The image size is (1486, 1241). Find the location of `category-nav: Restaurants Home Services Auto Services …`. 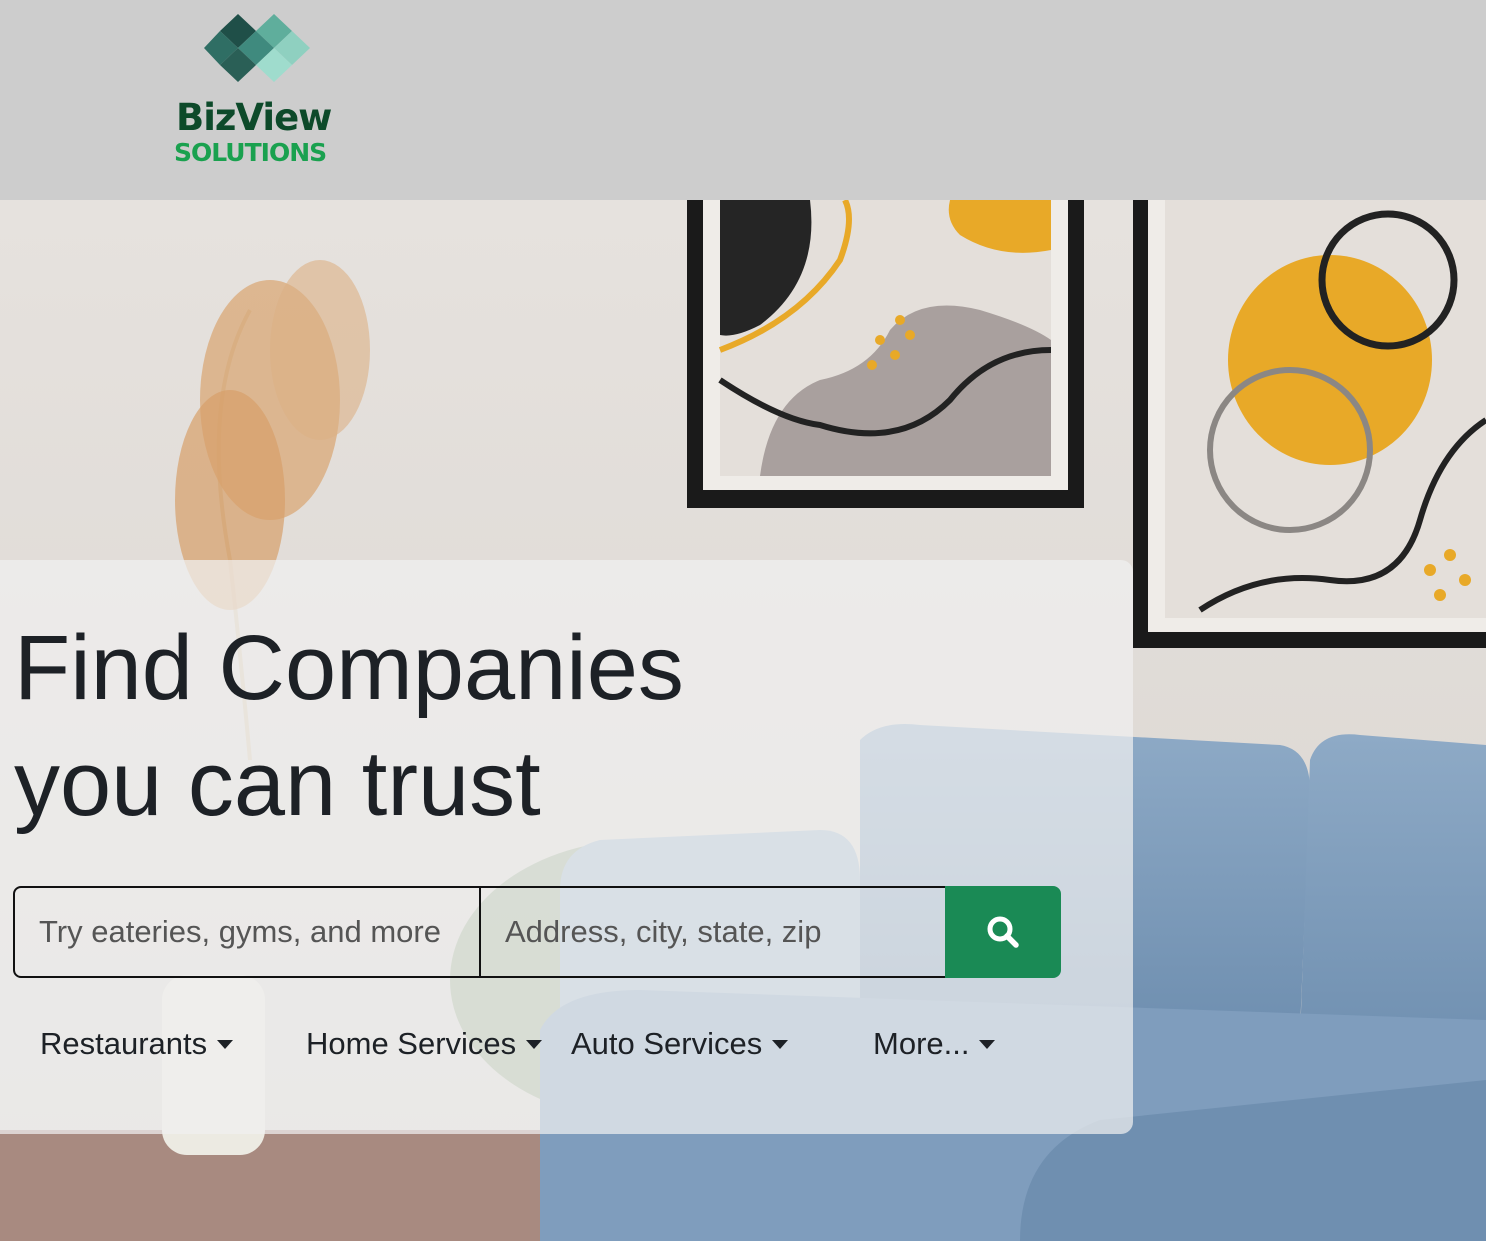

category-nav: Restaurants Home Services Auto Services … is located at coordinates (566, 1051).